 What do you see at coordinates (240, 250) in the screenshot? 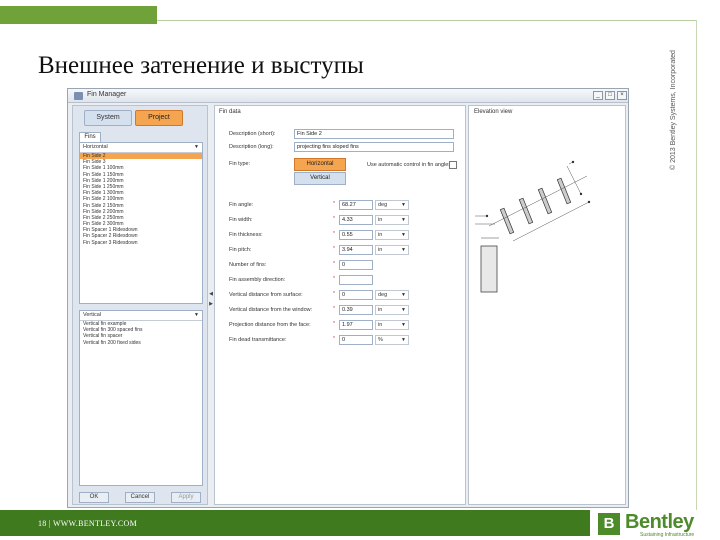
I see `property-label: Fin pitch:` at bounding box center [240, 250].